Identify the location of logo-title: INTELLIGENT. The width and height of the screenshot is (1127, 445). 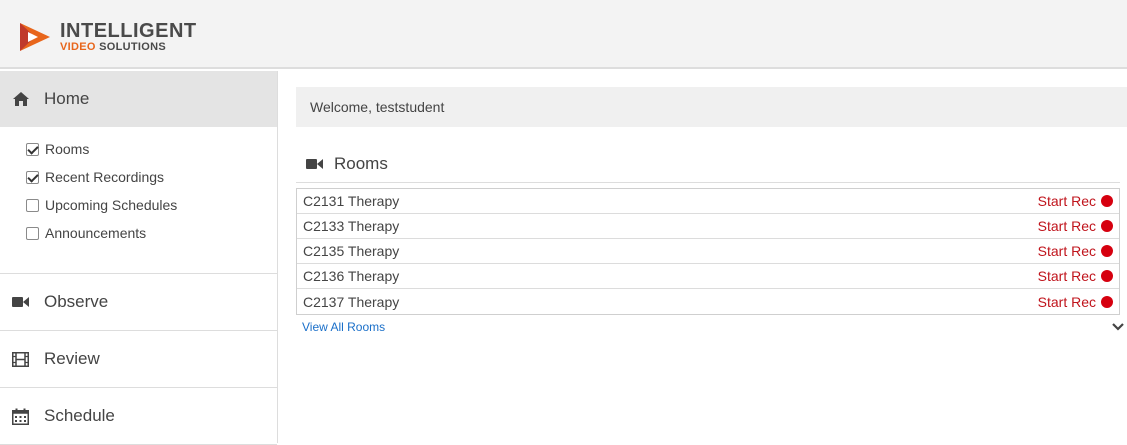
(128, 31).